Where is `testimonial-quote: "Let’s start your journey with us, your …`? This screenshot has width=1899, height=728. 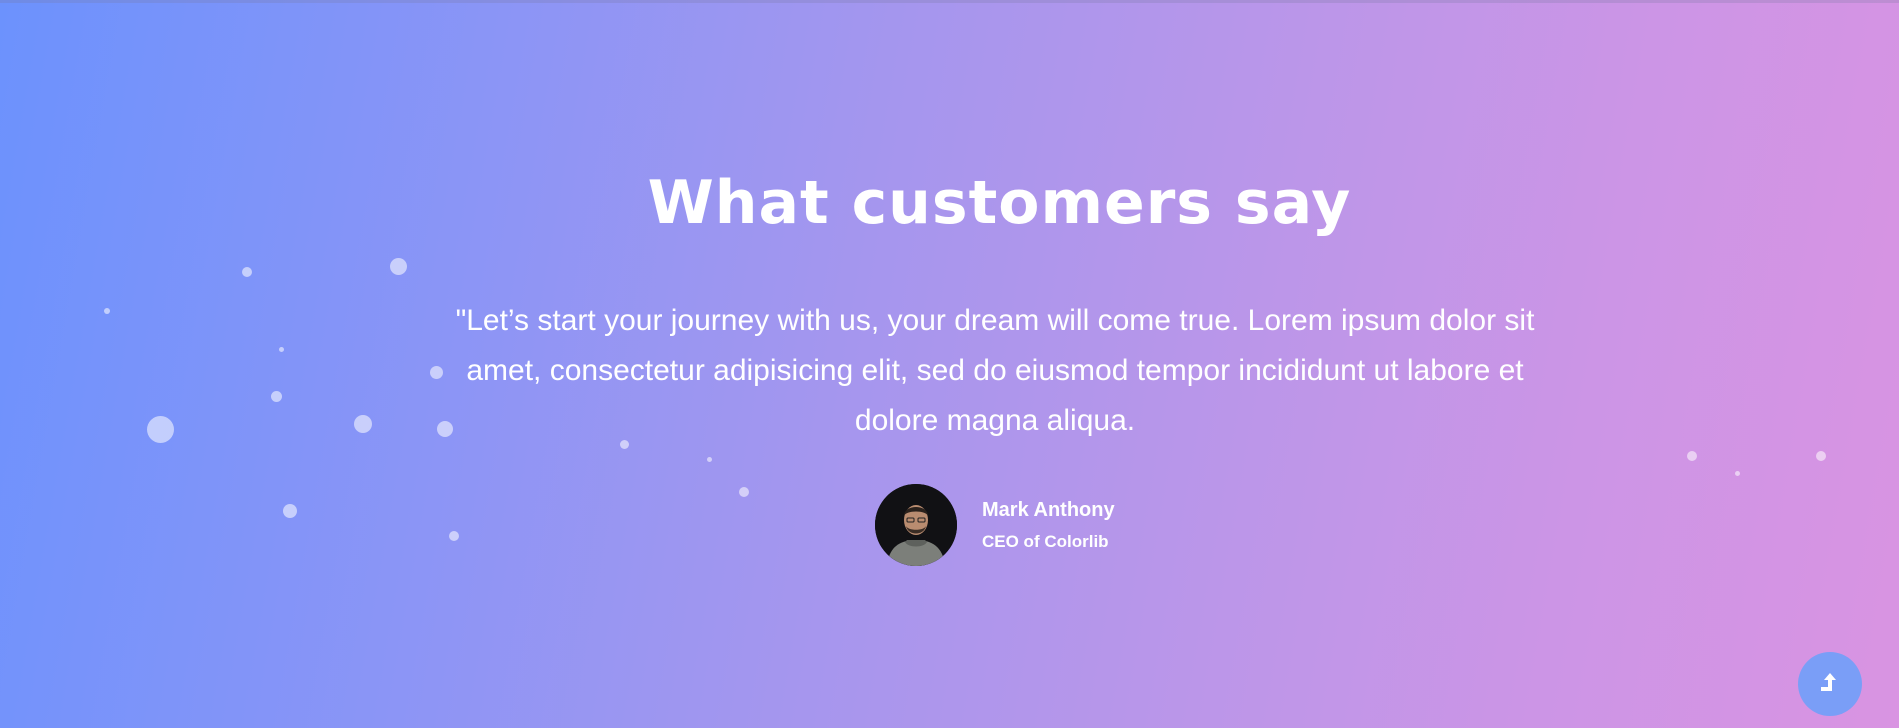 testimonial-quote: "Let’s start your journey with us, your … is located at coordinates (995, 370).